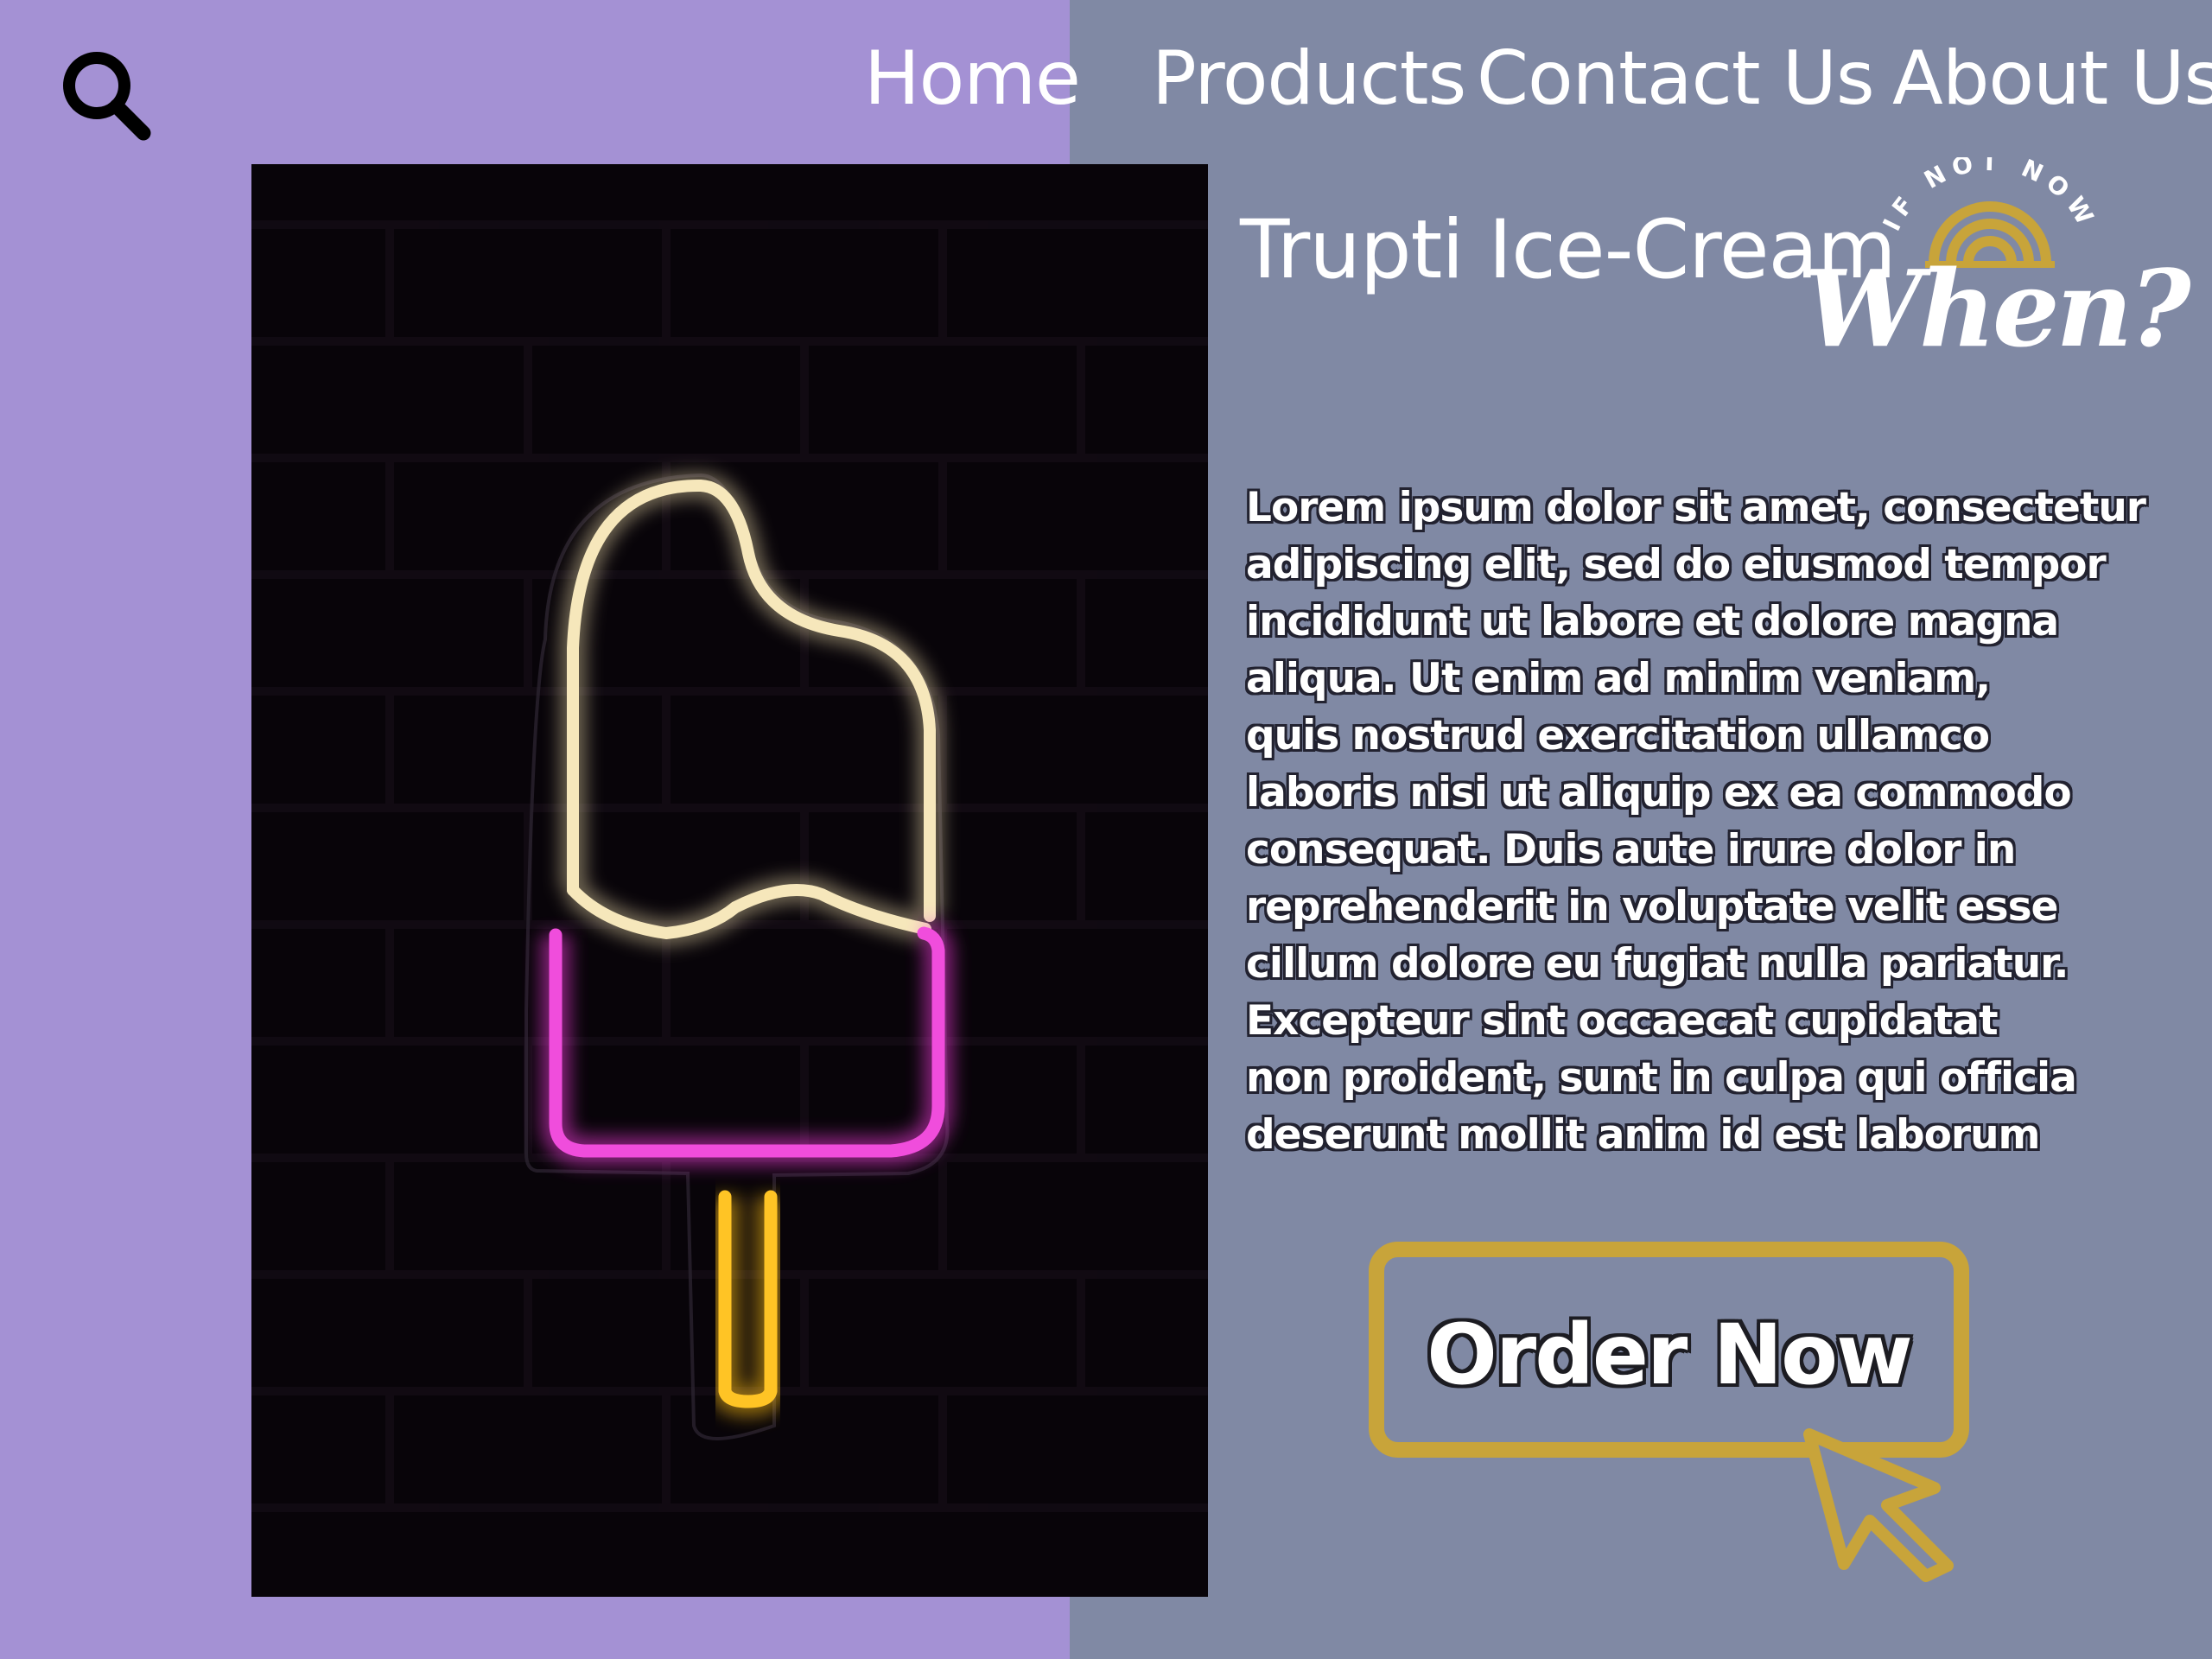  I want to click on nav-link-home: Home, so click(972, 78).